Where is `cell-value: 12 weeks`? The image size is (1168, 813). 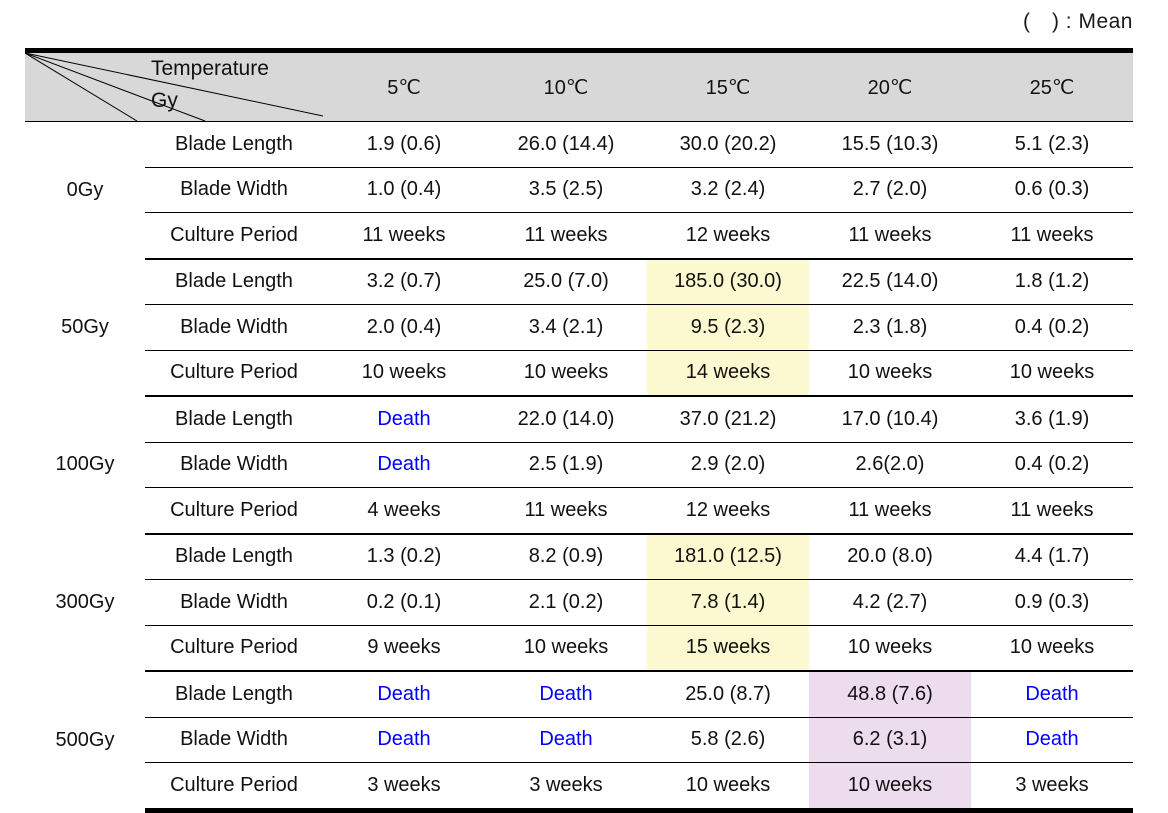 cell-value: 12 weeks is located at coordinates (728, 236).